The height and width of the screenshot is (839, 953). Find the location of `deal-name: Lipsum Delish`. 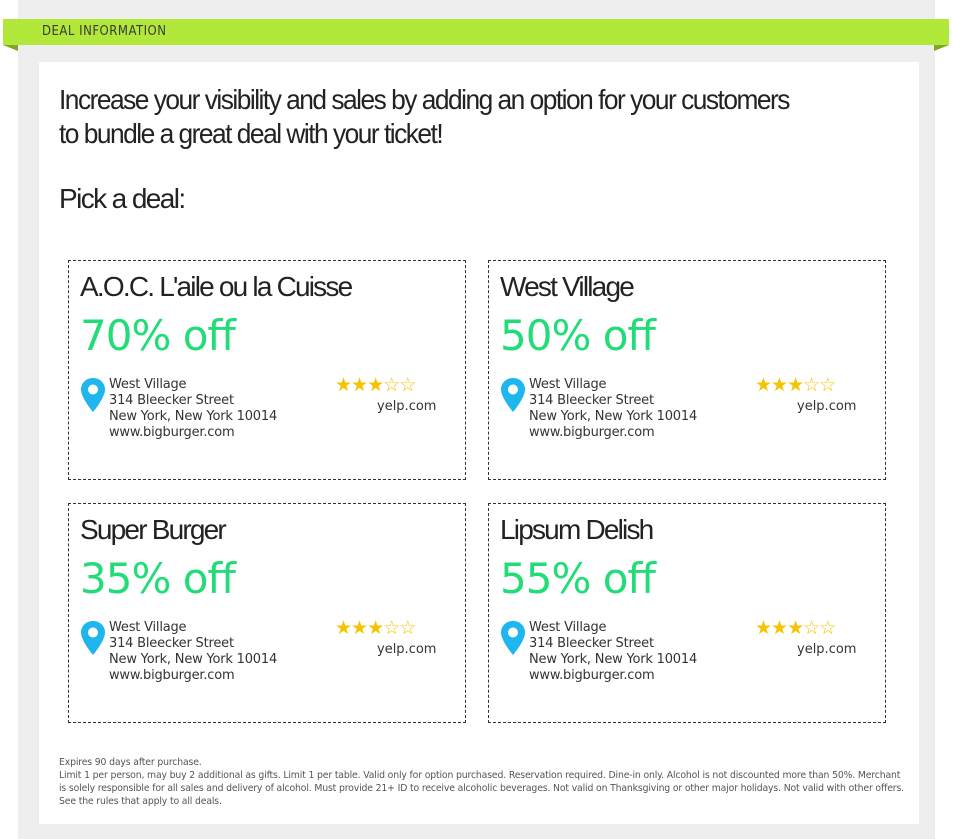

deal-name: Lipsum Delish is located at coordinates (577, 529).